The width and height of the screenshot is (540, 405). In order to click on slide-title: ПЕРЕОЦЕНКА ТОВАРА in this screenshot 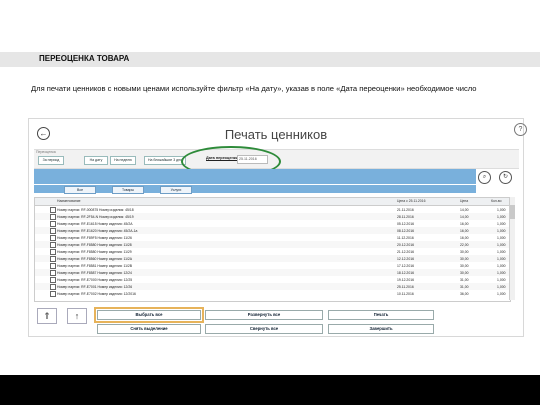, I will do `click(84, 58)`.